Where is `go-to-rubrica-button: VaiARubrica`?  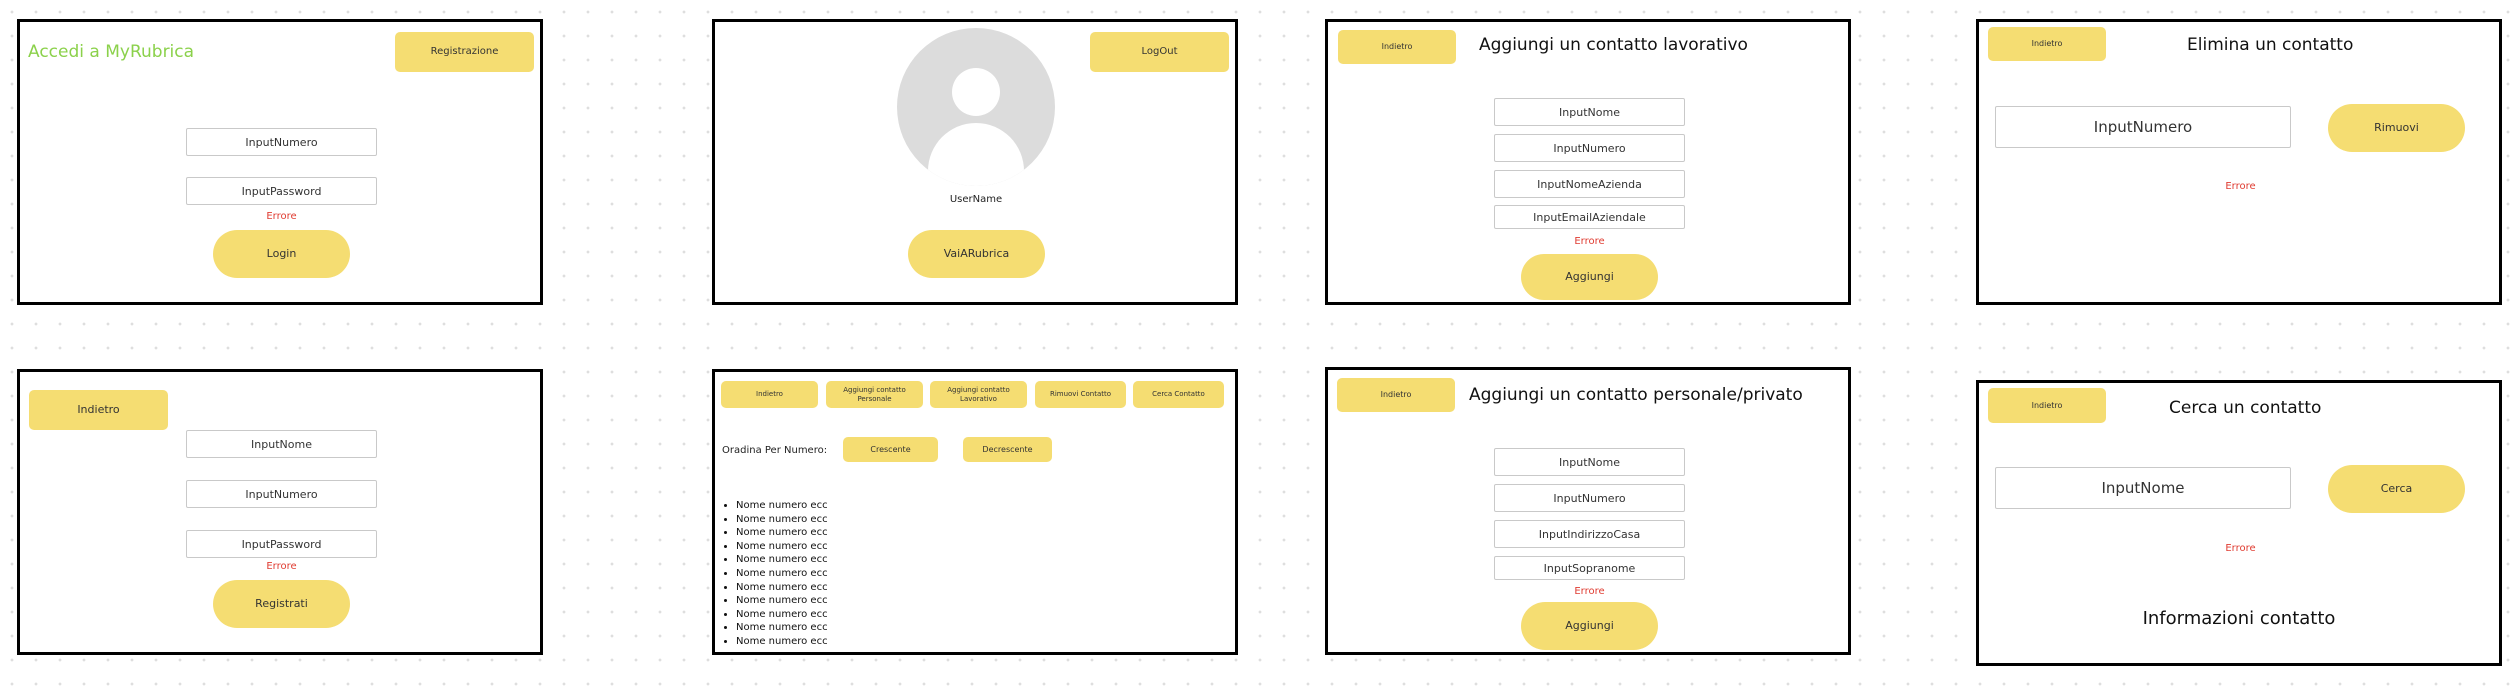 go-to-rubrica-button: VaiARubrica is located at coordinates (976, 254).